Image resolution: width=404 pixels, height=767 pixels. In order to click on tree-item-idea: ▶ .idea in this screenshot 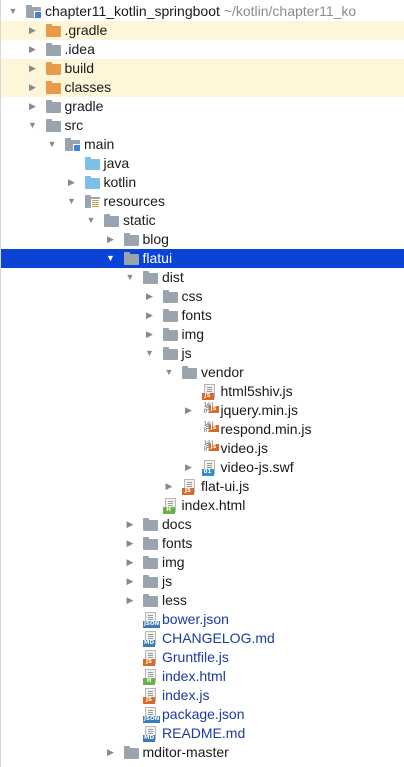, I will do `click(202, 49)`.